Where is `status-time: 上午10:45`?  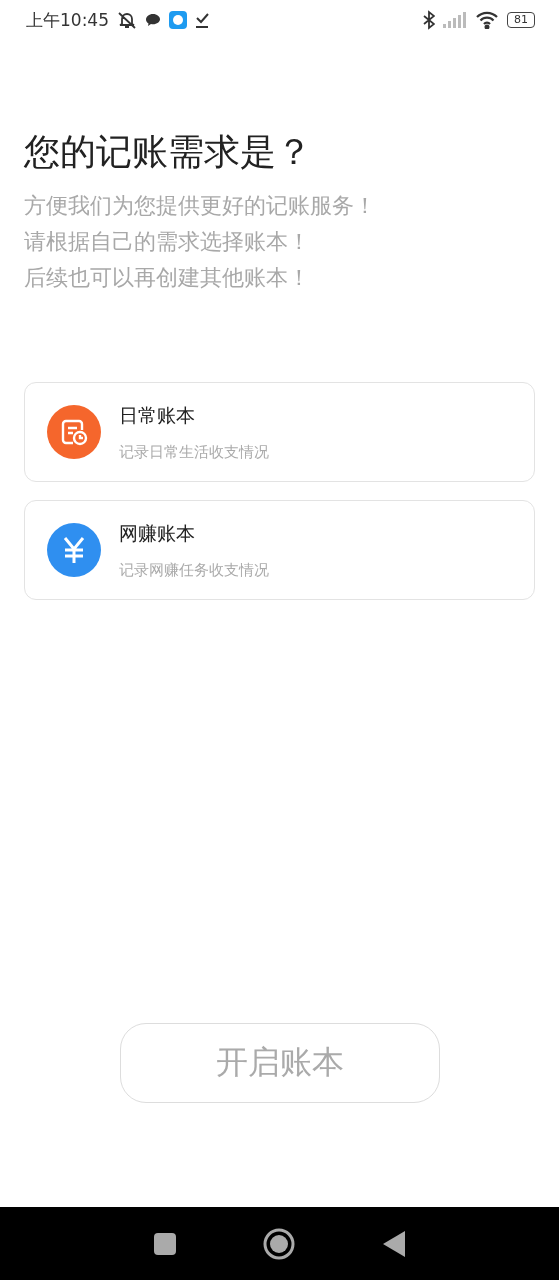
status-time: 上午10:45 is located at coordinates (67, 20).